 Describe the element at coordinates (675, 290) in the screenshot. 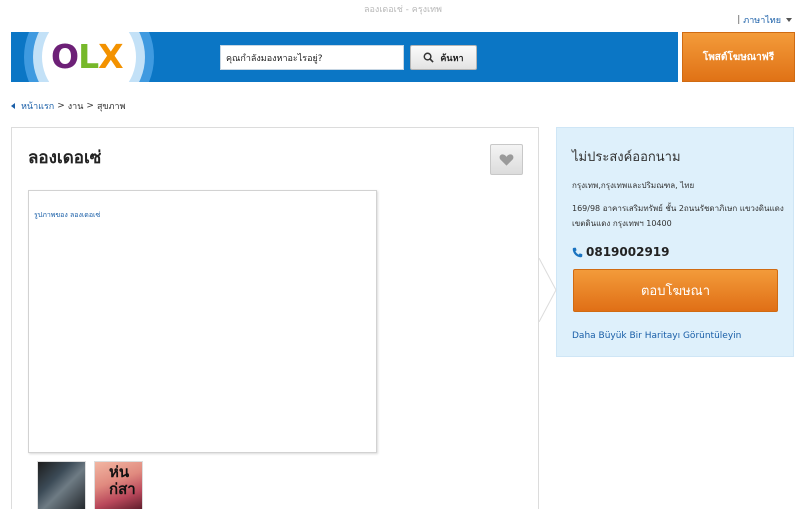

I see `reply-ad-button: ตอบโฆษณา` at that location.